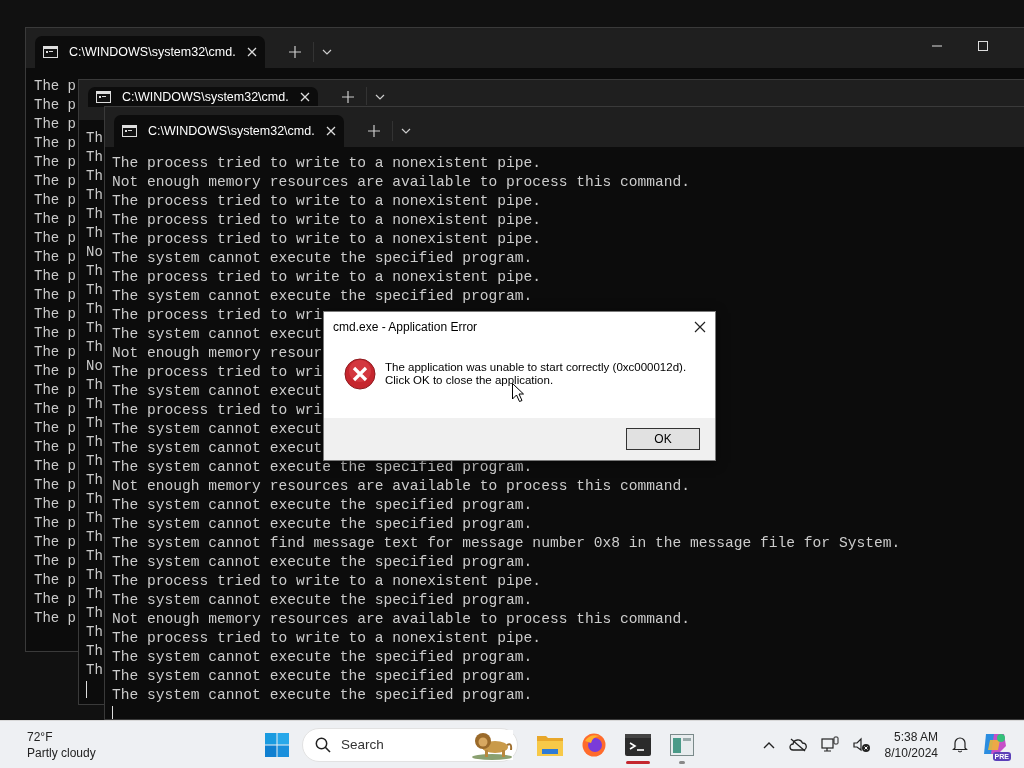  What do you see at coordinates (146, 752) in the screenshot?
I see `weather-condition: Partly cloudy` at bounding box center [146, 752].